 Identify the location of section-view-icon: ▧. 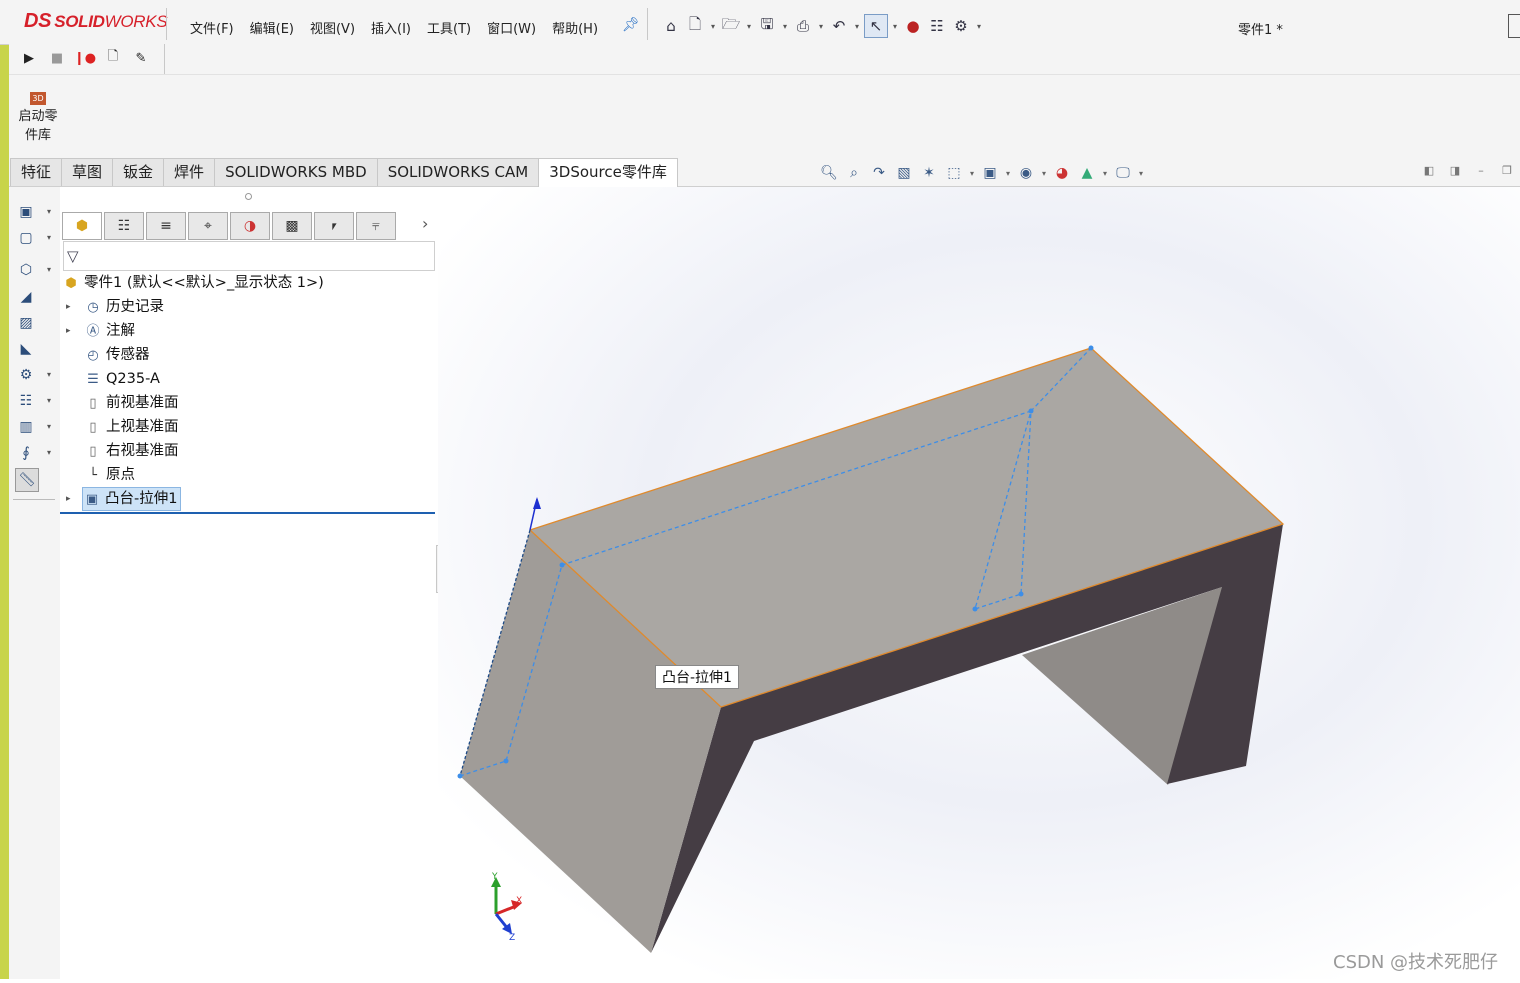
(904, 173).